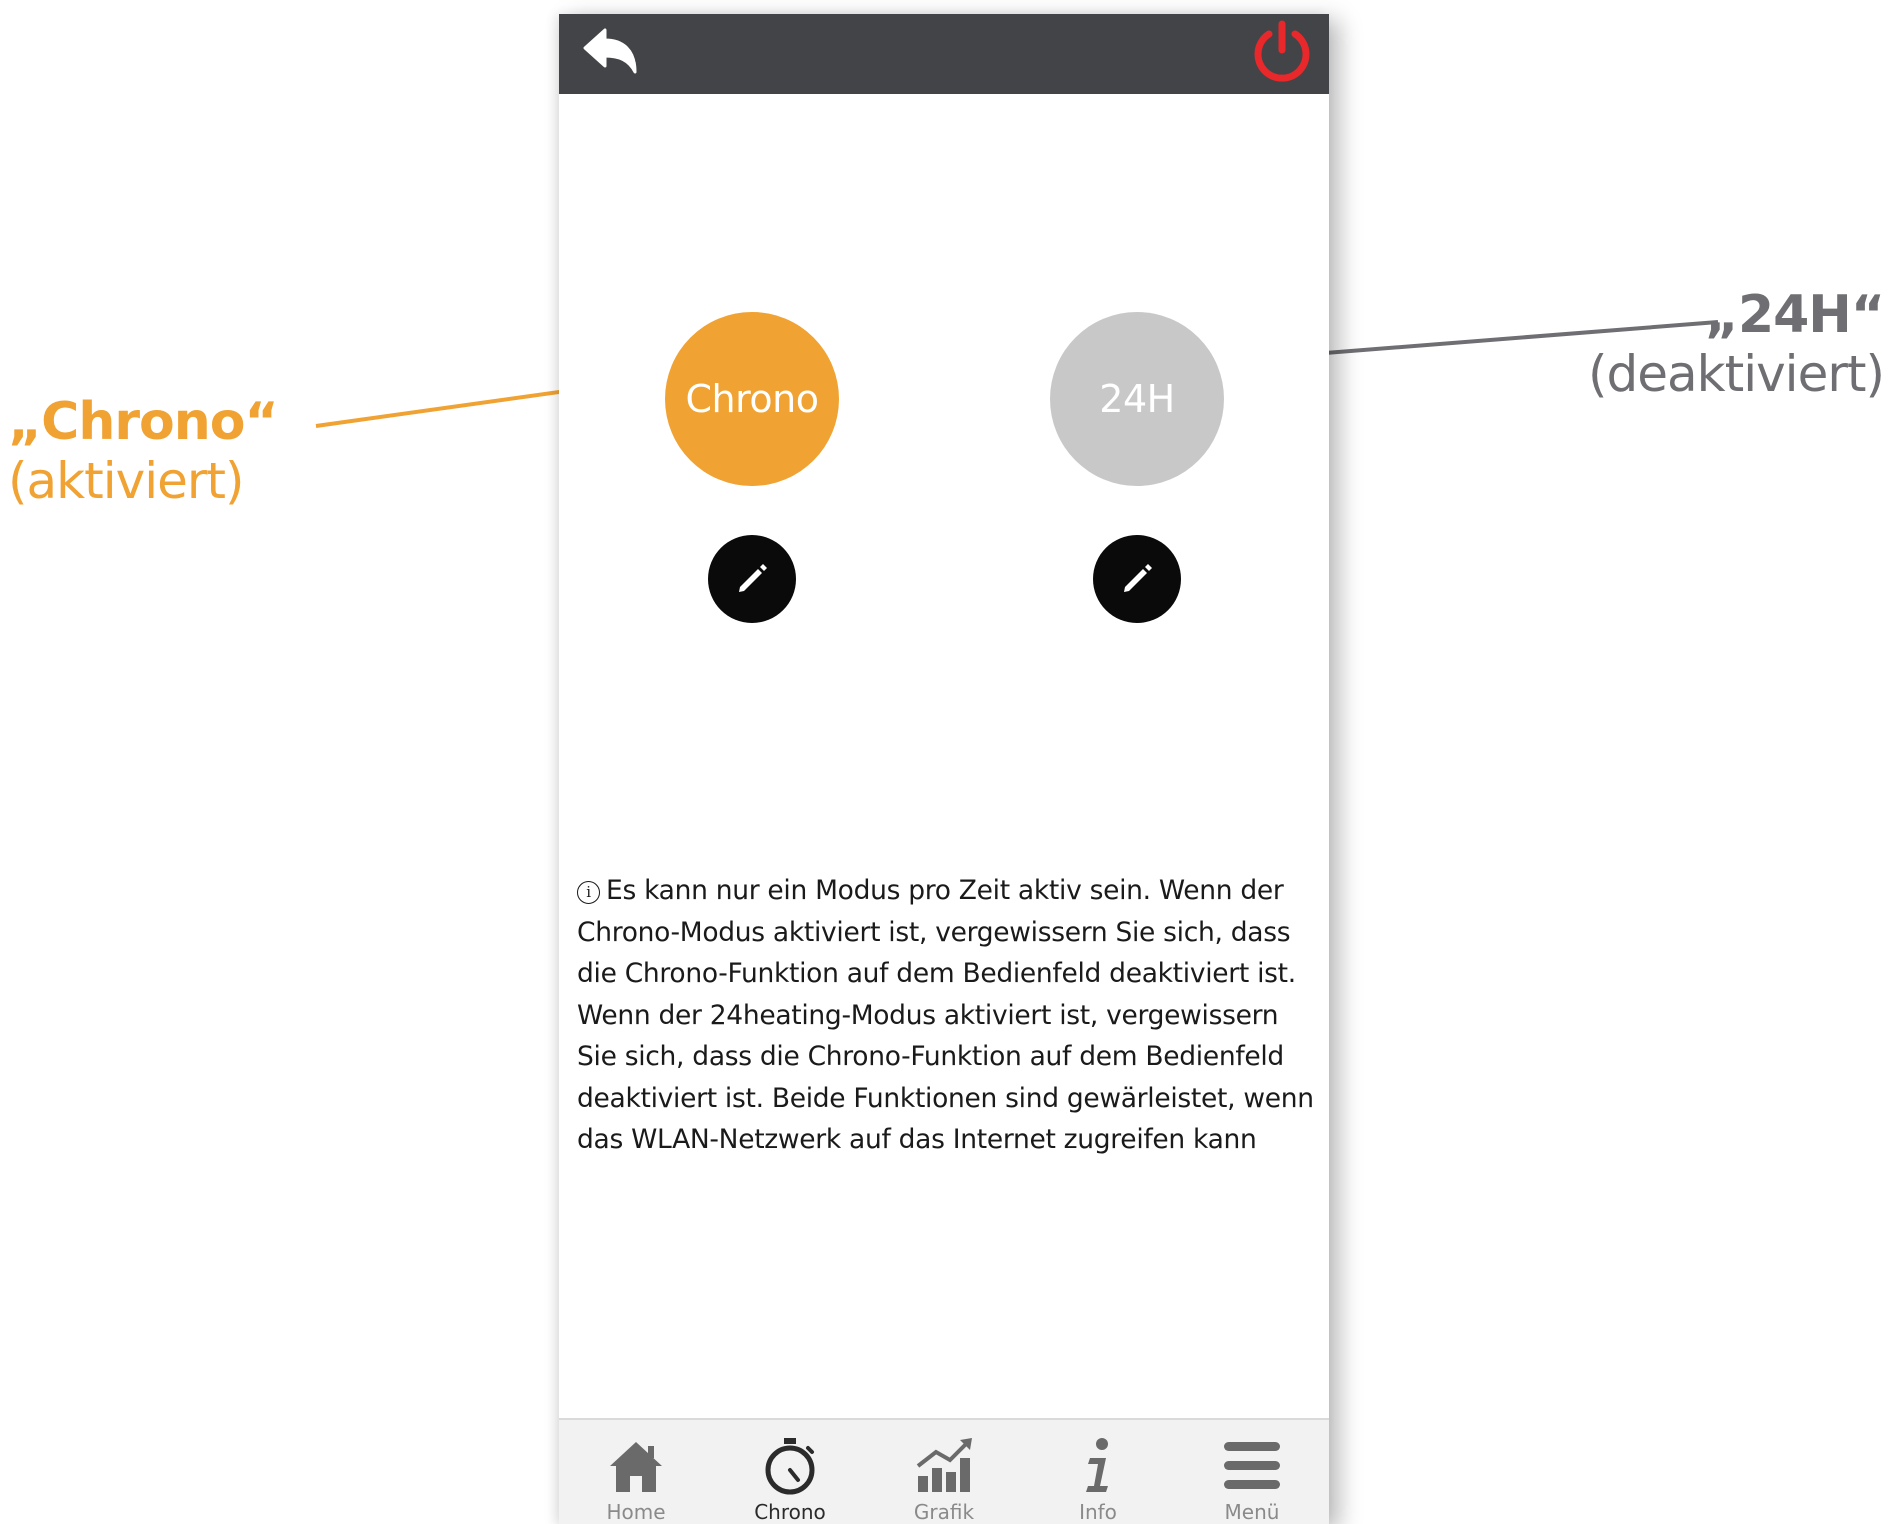 This screenshot has width=1900, height=1524. I want to click on chrono-mode-label: Chrono, so click(752, 399).